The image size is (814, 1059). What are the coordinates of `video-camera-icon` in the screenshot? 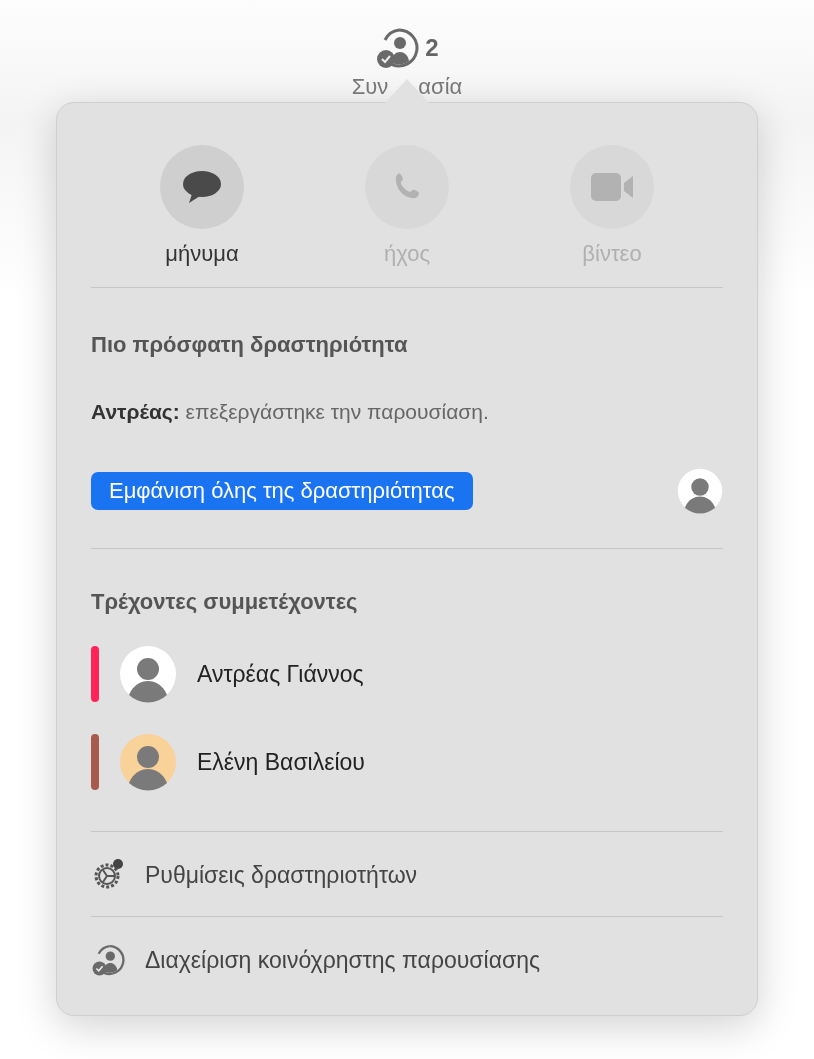 It's located at (612, 187).